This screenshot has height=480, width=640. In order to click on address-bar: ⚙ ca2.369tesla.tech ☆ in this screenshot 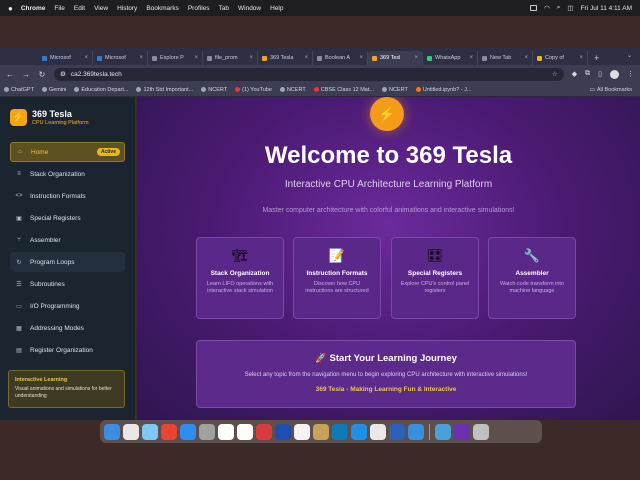, I will do `click(309, 74)`.